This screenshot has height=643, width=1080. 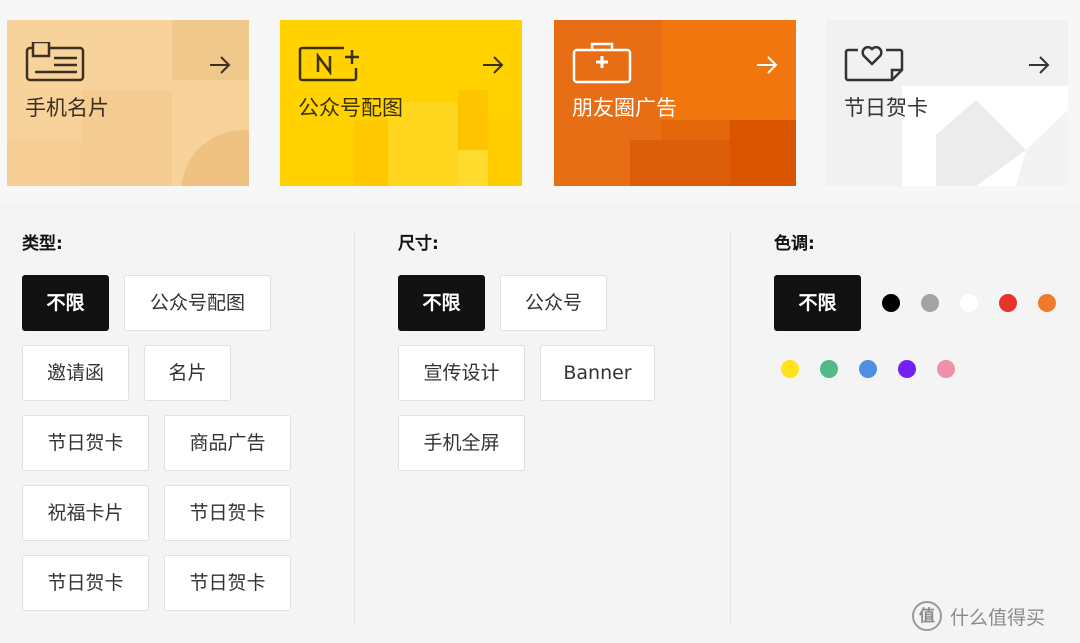 I want to click on card-label: 节日贺卡, so click(x=886, y=108).